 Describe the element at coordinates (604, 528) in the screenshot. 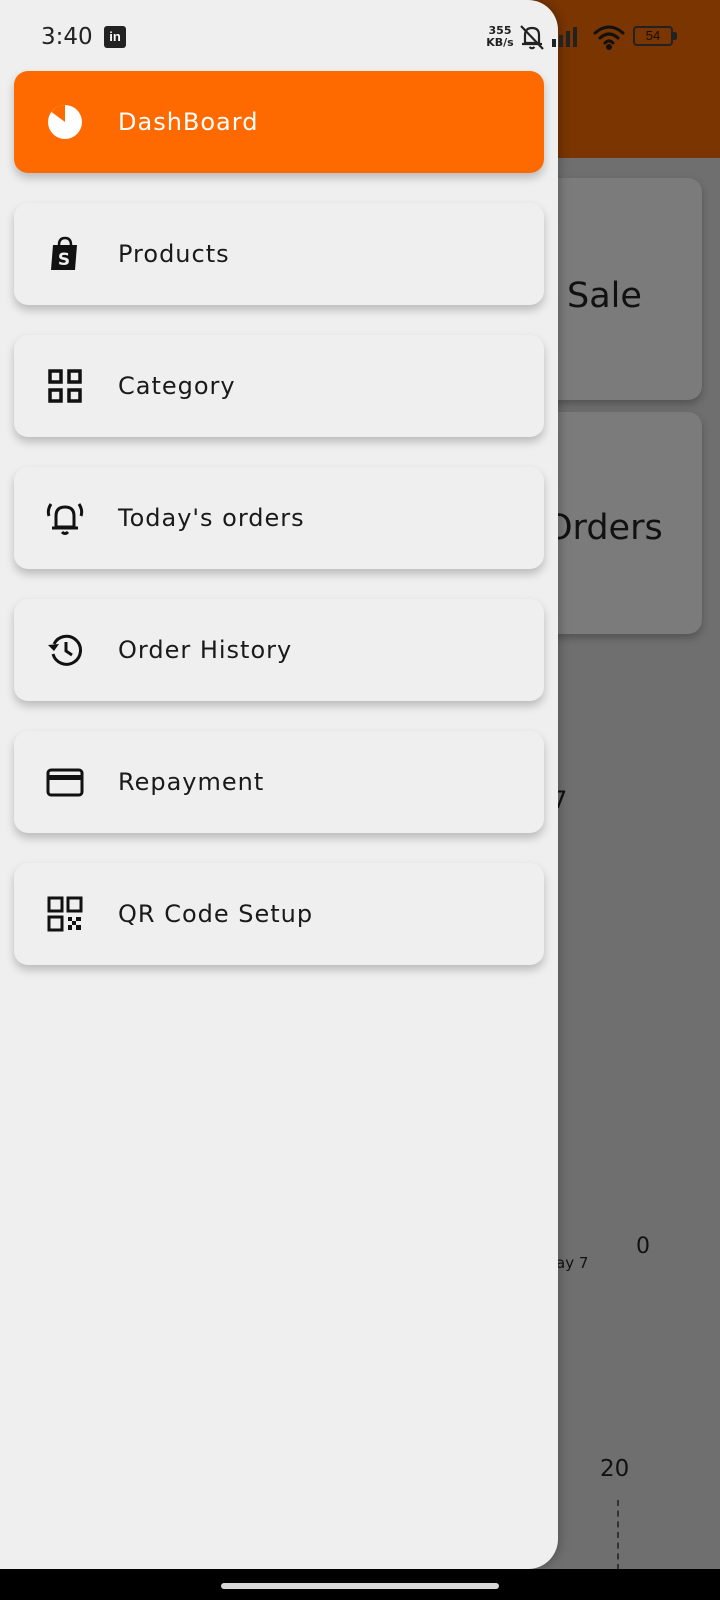

I see `orders-card-label: Orders` at that location.